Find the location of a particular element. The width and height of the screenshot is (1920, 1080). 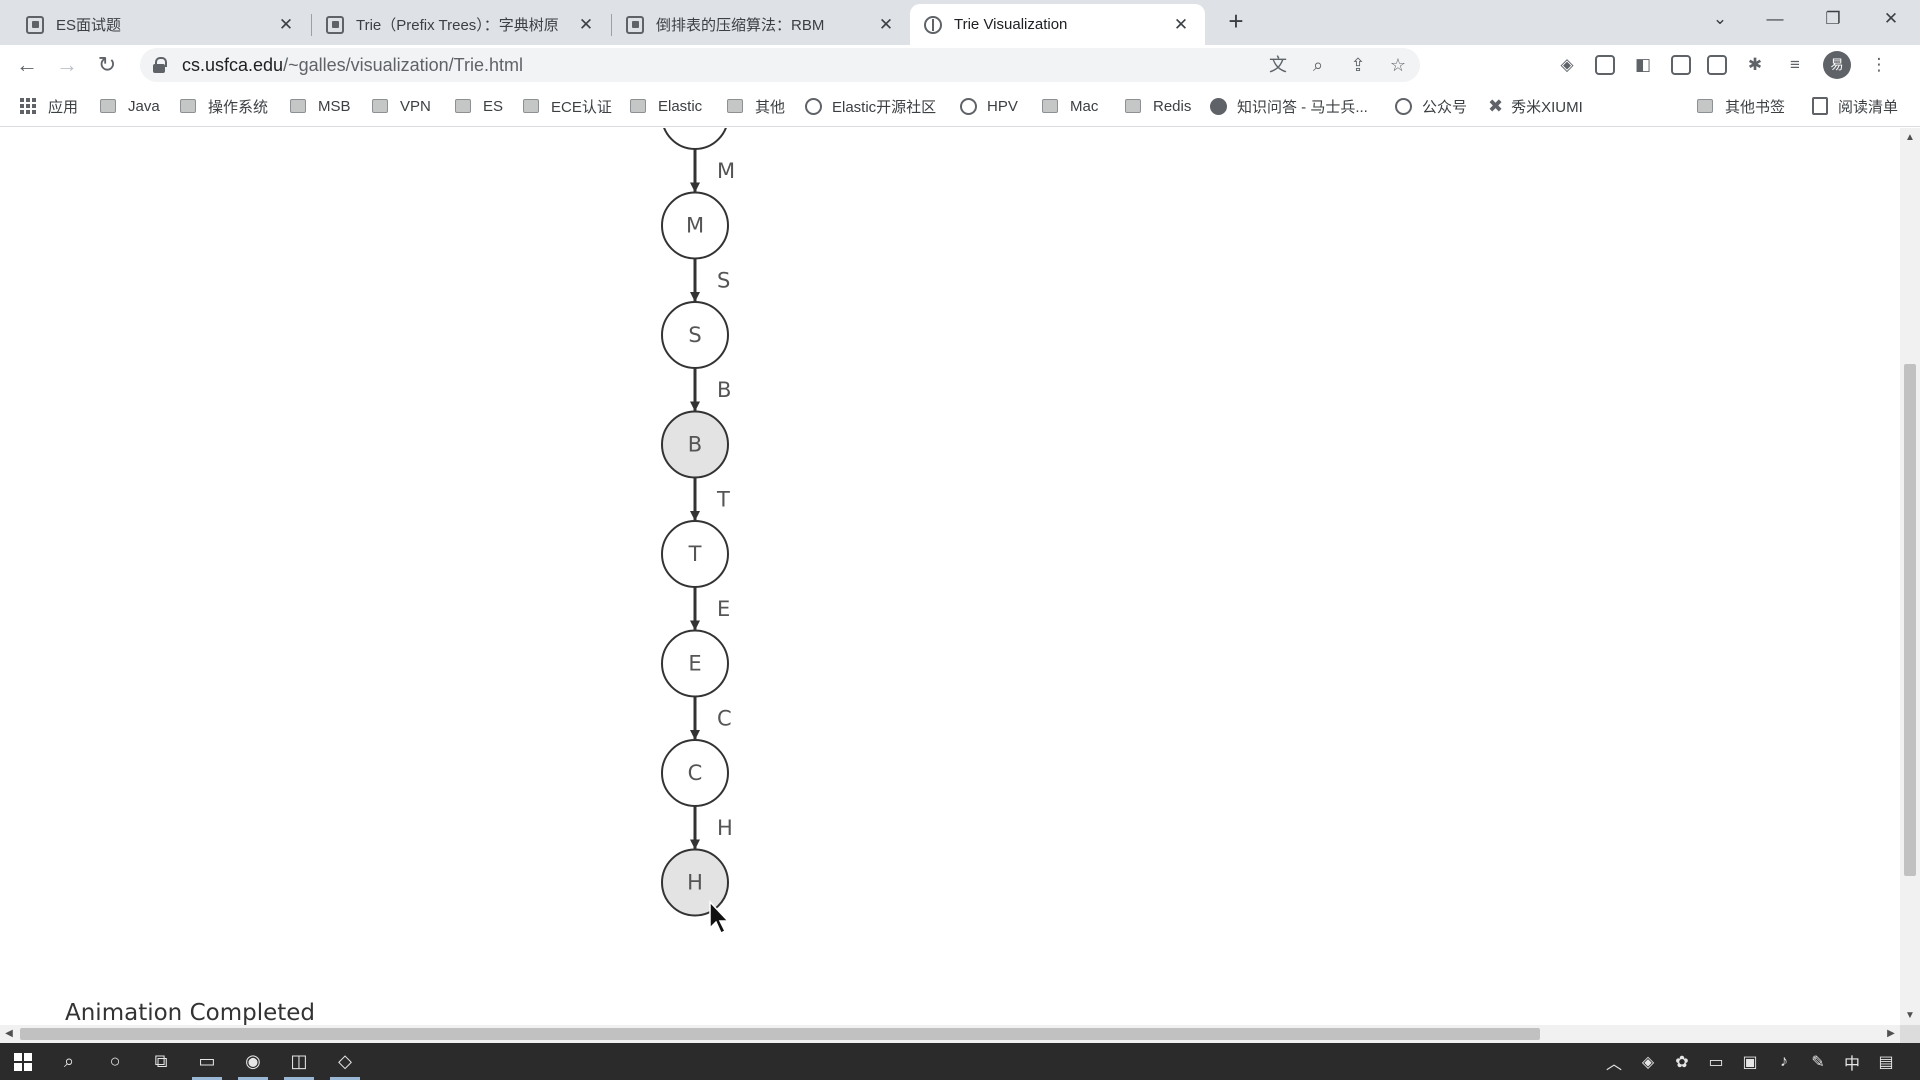

app-icon: ◇ is located at coordinates (345, 1061).